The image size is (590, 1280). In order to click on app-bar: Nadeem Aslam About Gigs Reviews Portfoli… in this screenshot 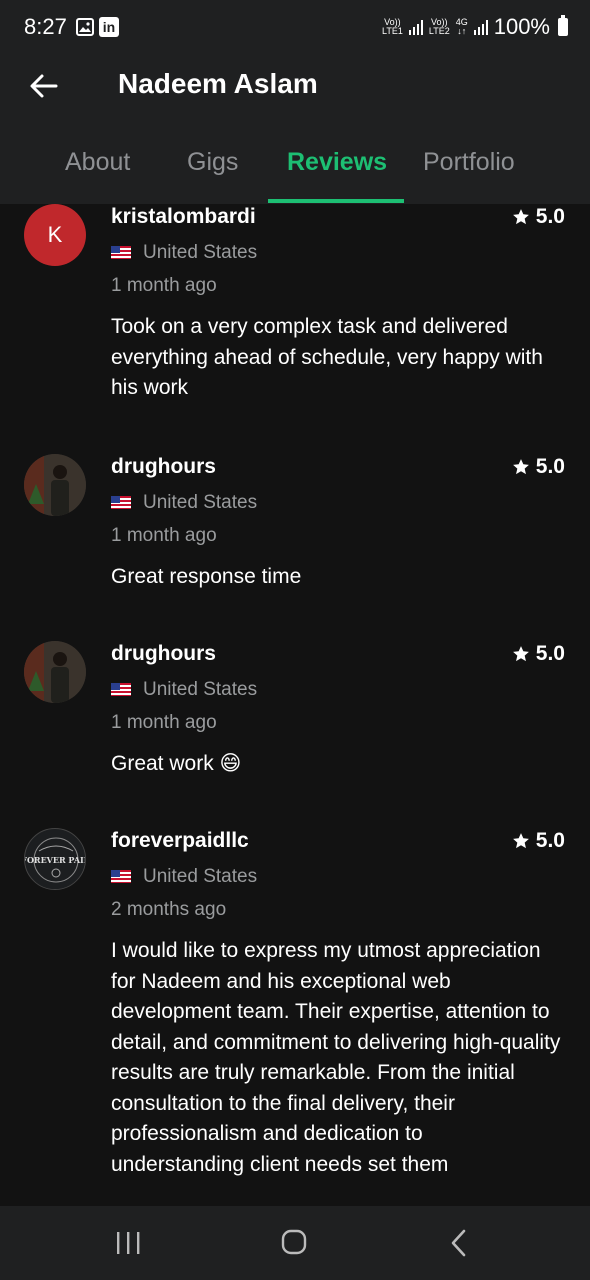, I will do `click(295, 130)`.